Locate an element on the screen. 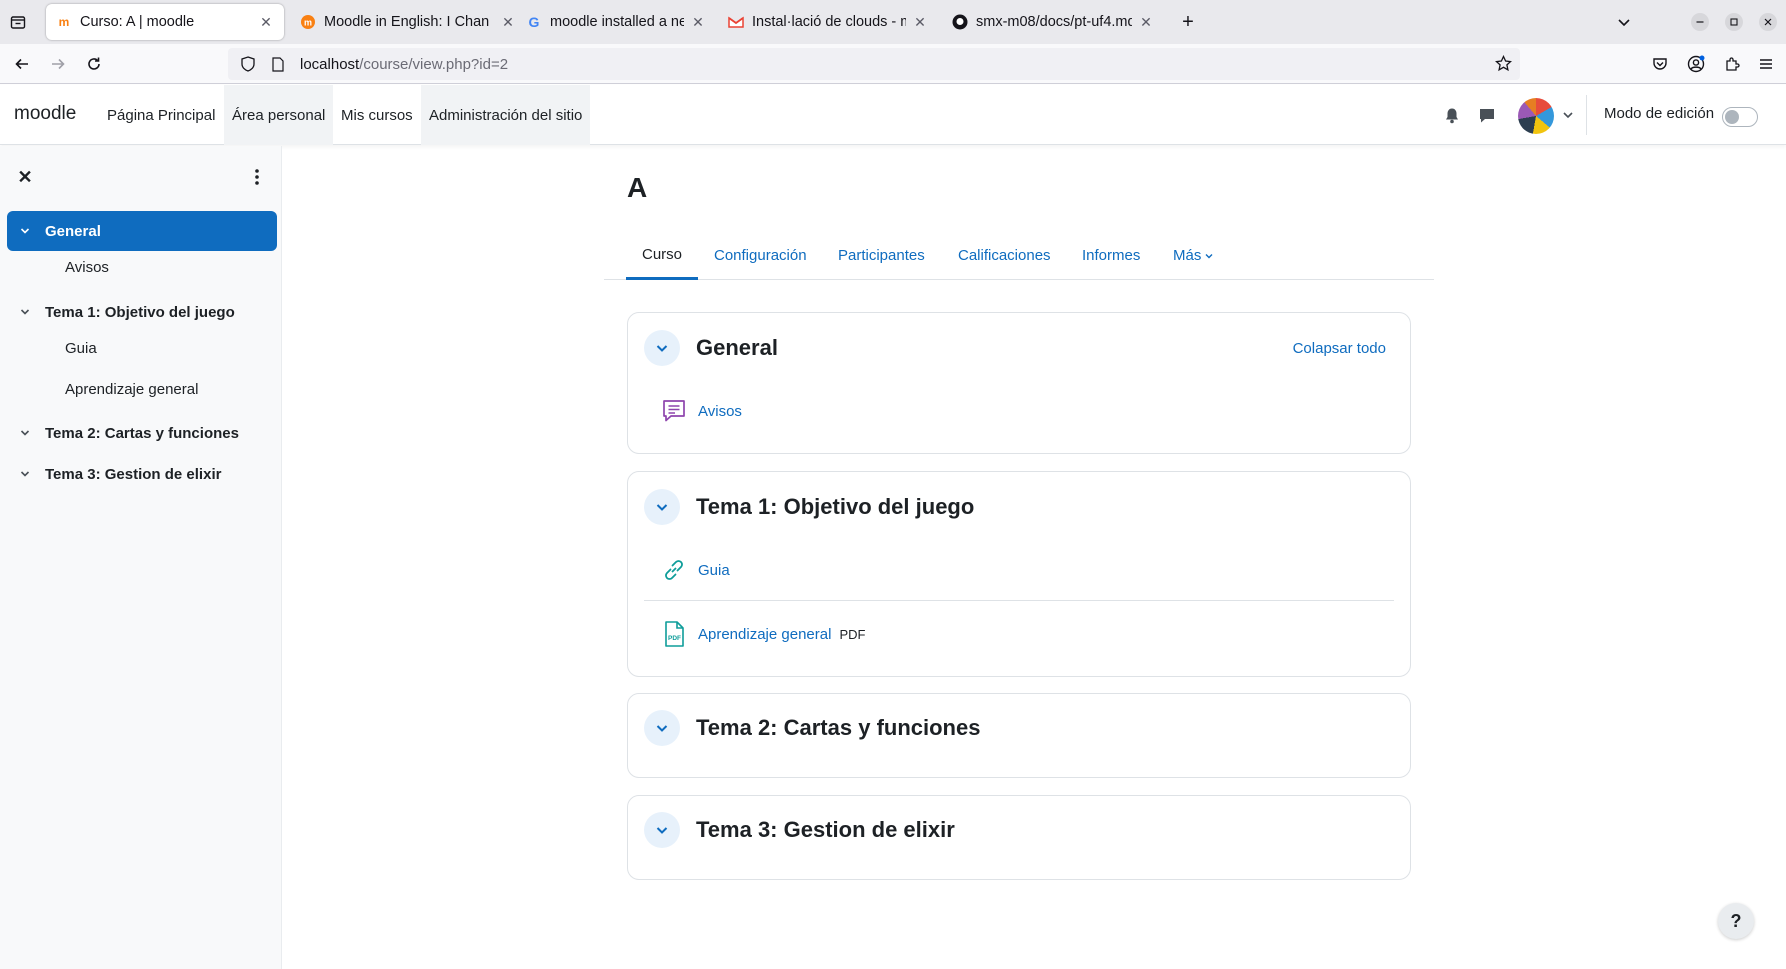 Image resolution: width=1786 pixels, height=969 pixels. url-host: localhost is located at coordinates (330, 64).